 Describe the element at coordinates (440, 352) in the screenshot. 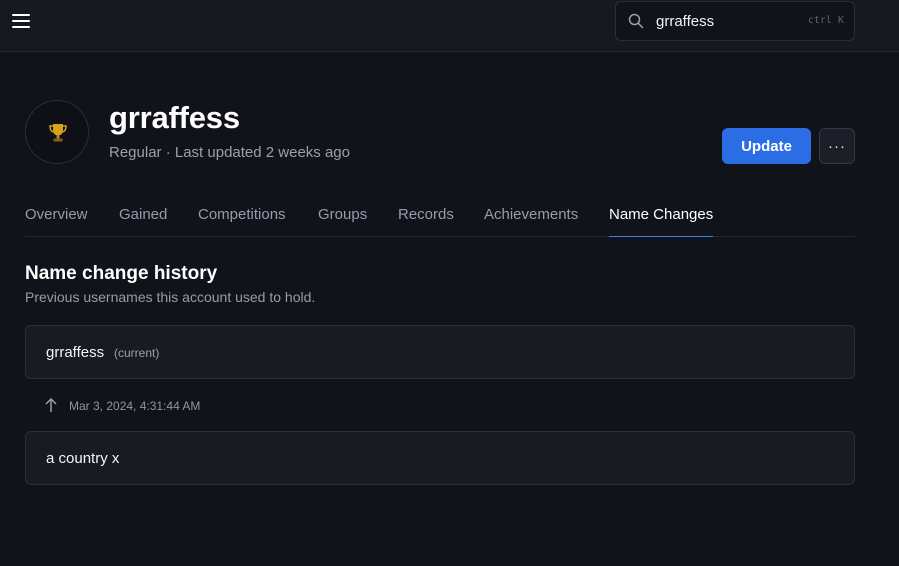

I see `name-history-item: grraffess (current)` at that location.